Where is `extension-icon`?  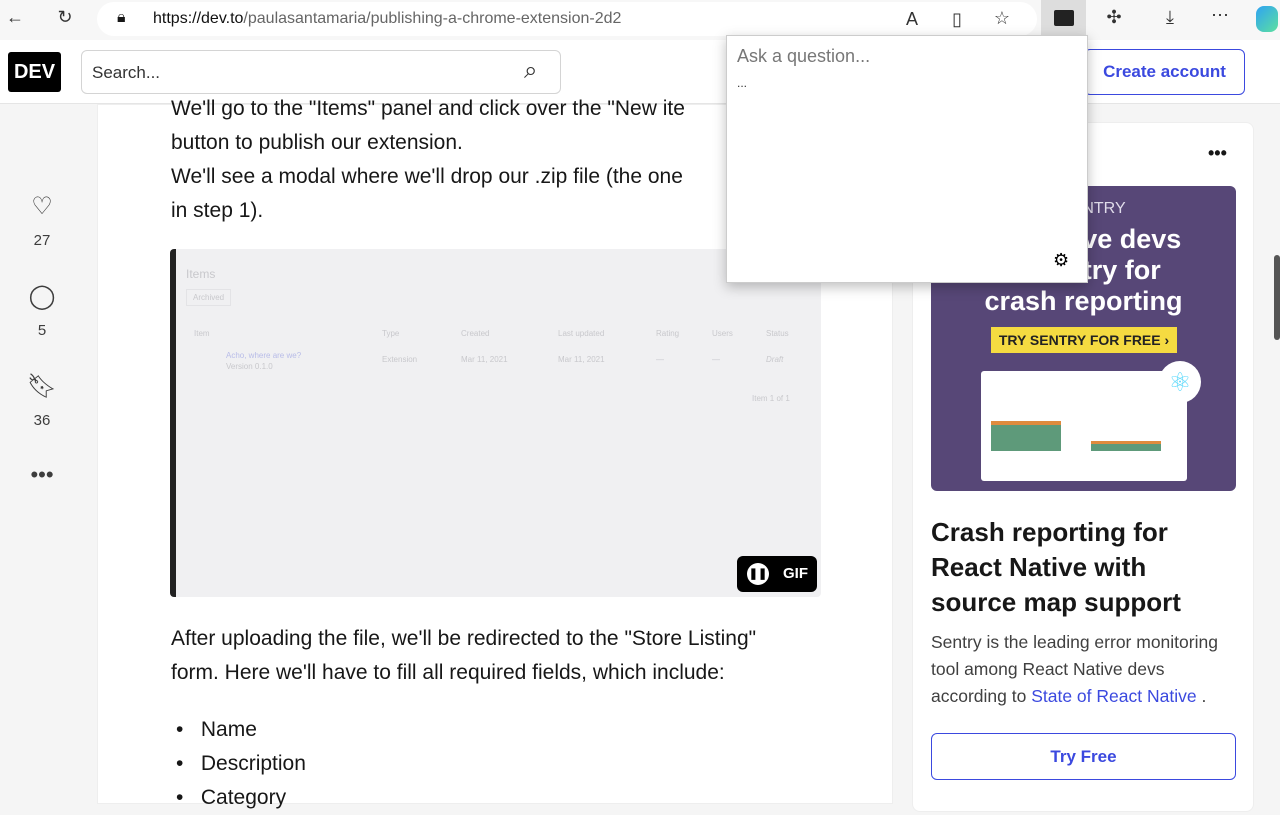
extension-icon is located at coordinates (1063, 18).